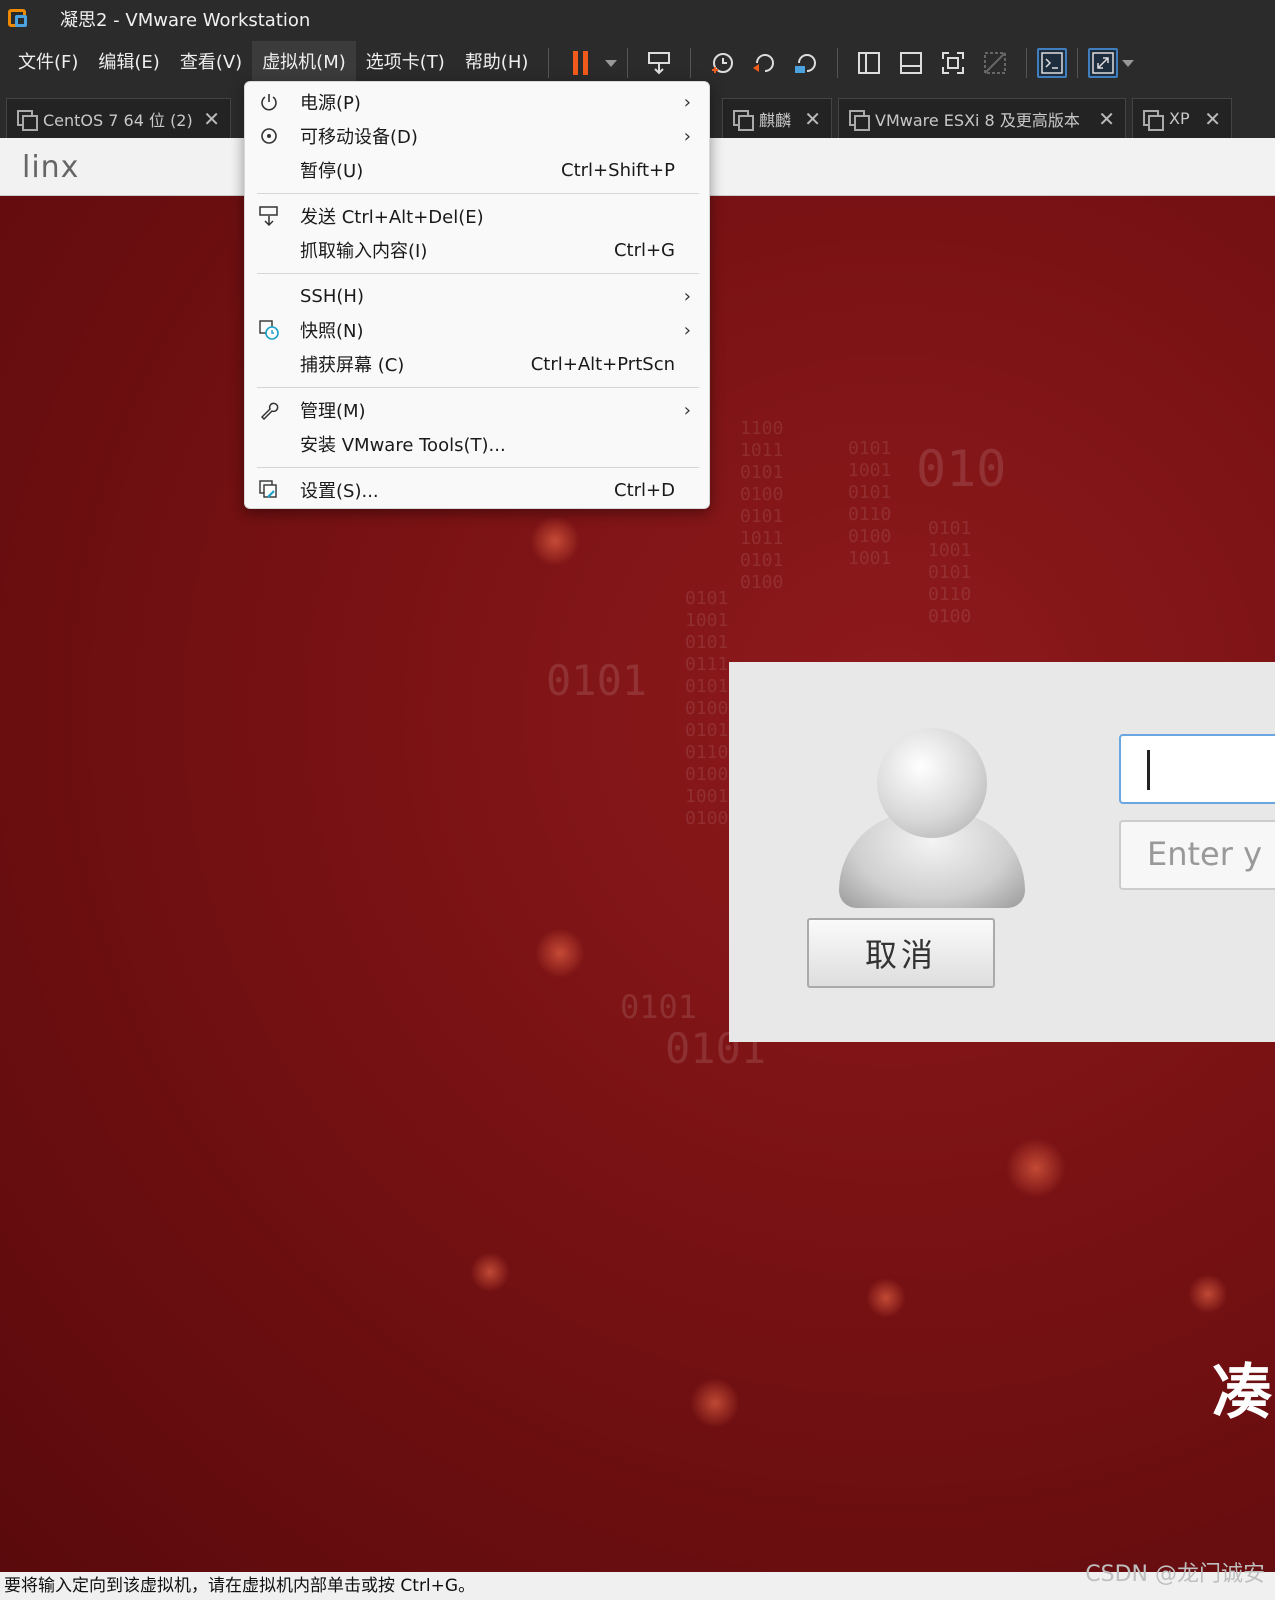  I want to click on stretch-dropdown-icon, so click(1128, 63).